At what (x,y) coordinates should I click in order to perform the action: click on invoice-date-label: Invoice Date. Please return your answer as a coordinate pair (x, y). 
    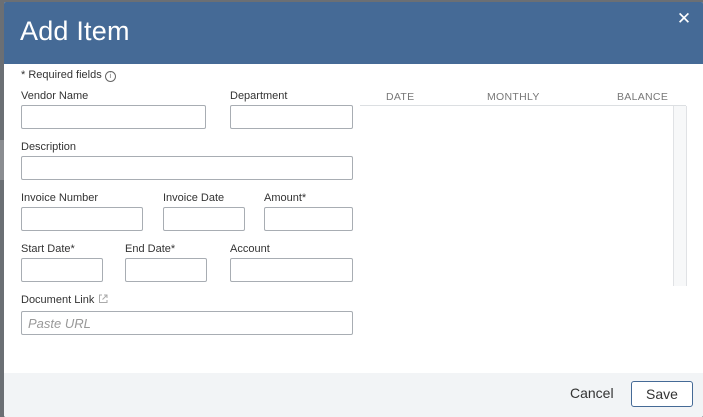
    Looking at the image, I should click on (194, 198).